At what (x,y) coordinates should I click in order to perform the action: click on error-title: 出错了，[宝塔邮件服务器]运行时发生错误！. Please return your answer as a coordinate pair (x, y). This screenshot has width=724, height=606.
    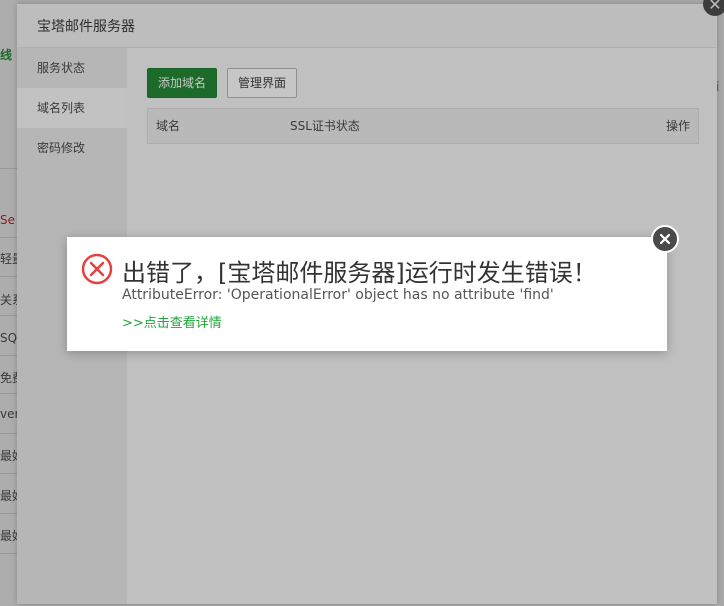
    Looking at the image, I should click on (359, 273).